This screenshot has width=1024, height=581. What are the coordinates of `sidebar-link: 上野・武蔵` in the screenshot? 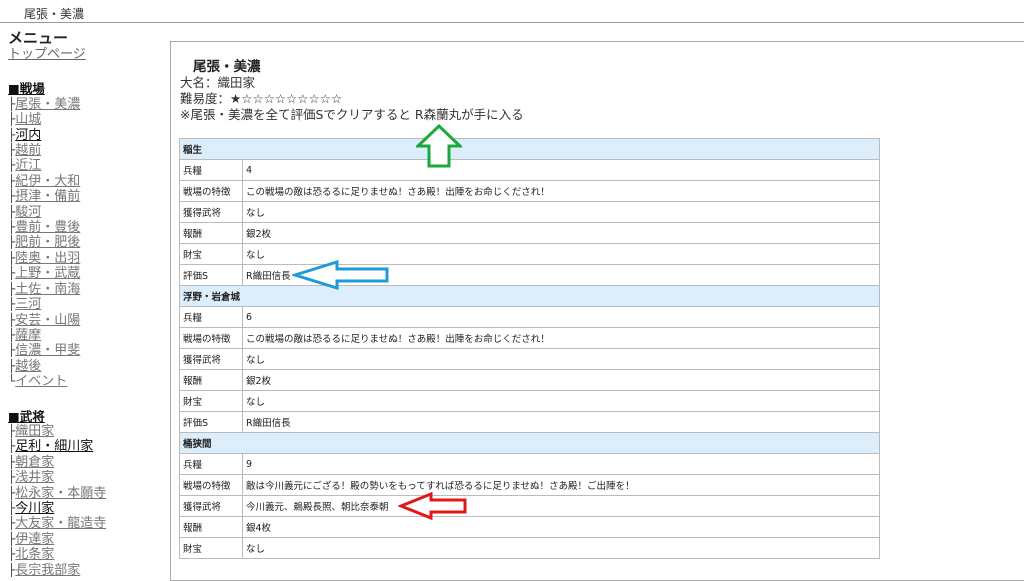 It's located at (47, 273).